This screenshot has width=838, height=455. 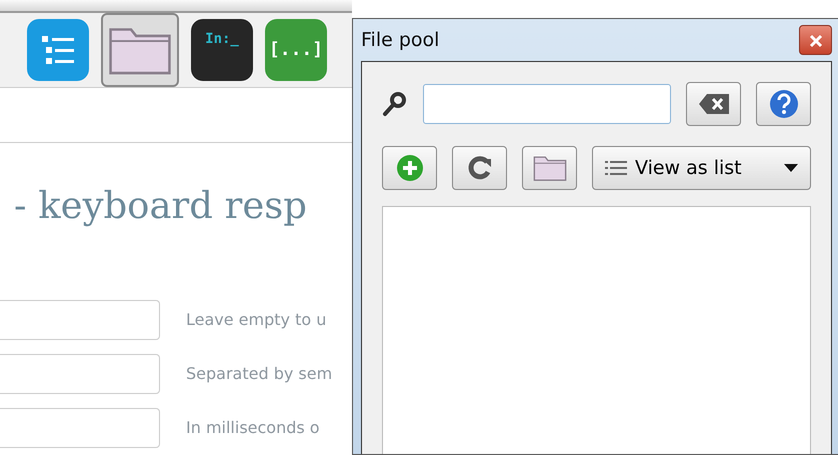 I want to click on console-tool-button: In:_, so click(x=222, y=49).